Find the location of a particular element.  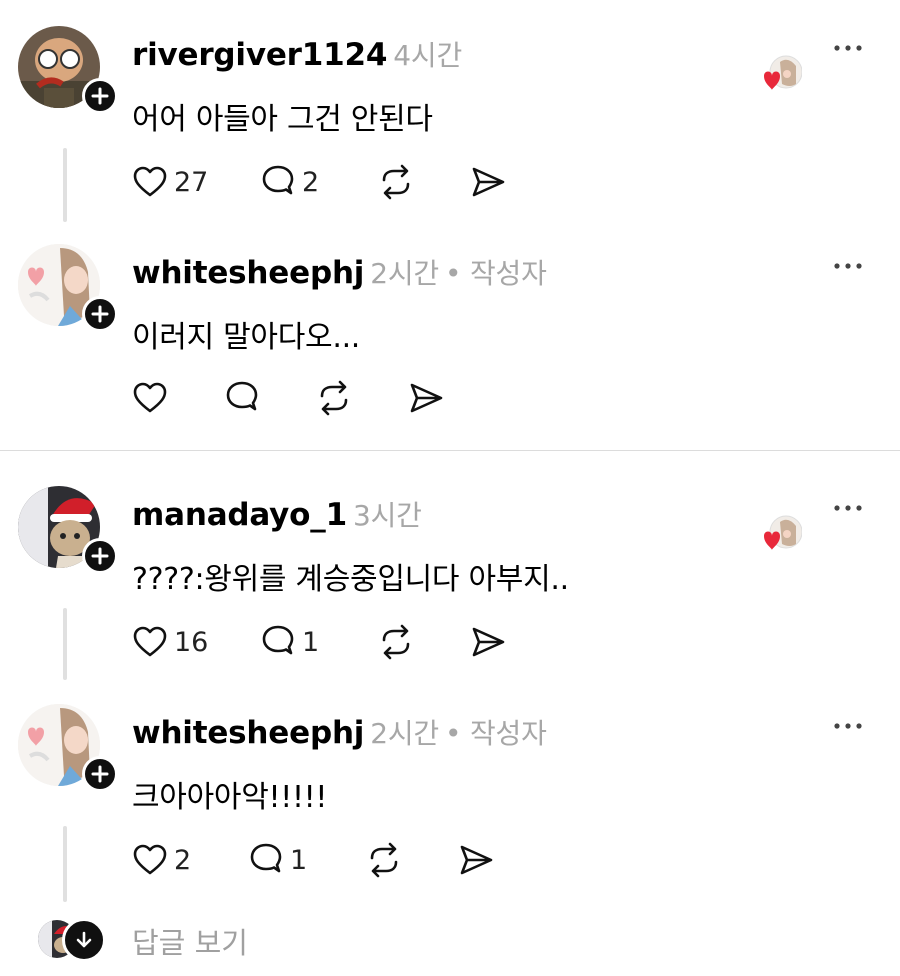

post-text: 크아아아악!!!!! is located at coordinates (230, 797).